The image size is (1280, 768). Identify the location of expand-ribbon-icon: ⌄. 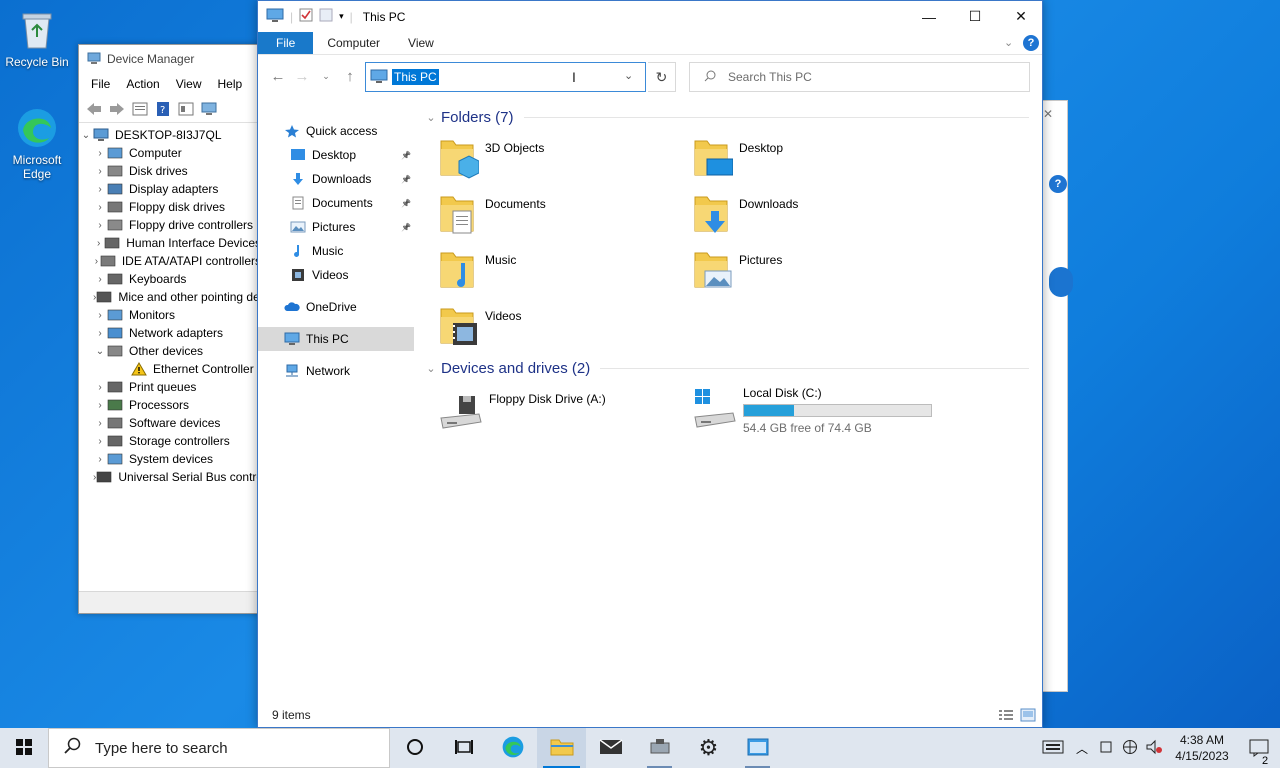
(1008, 42).